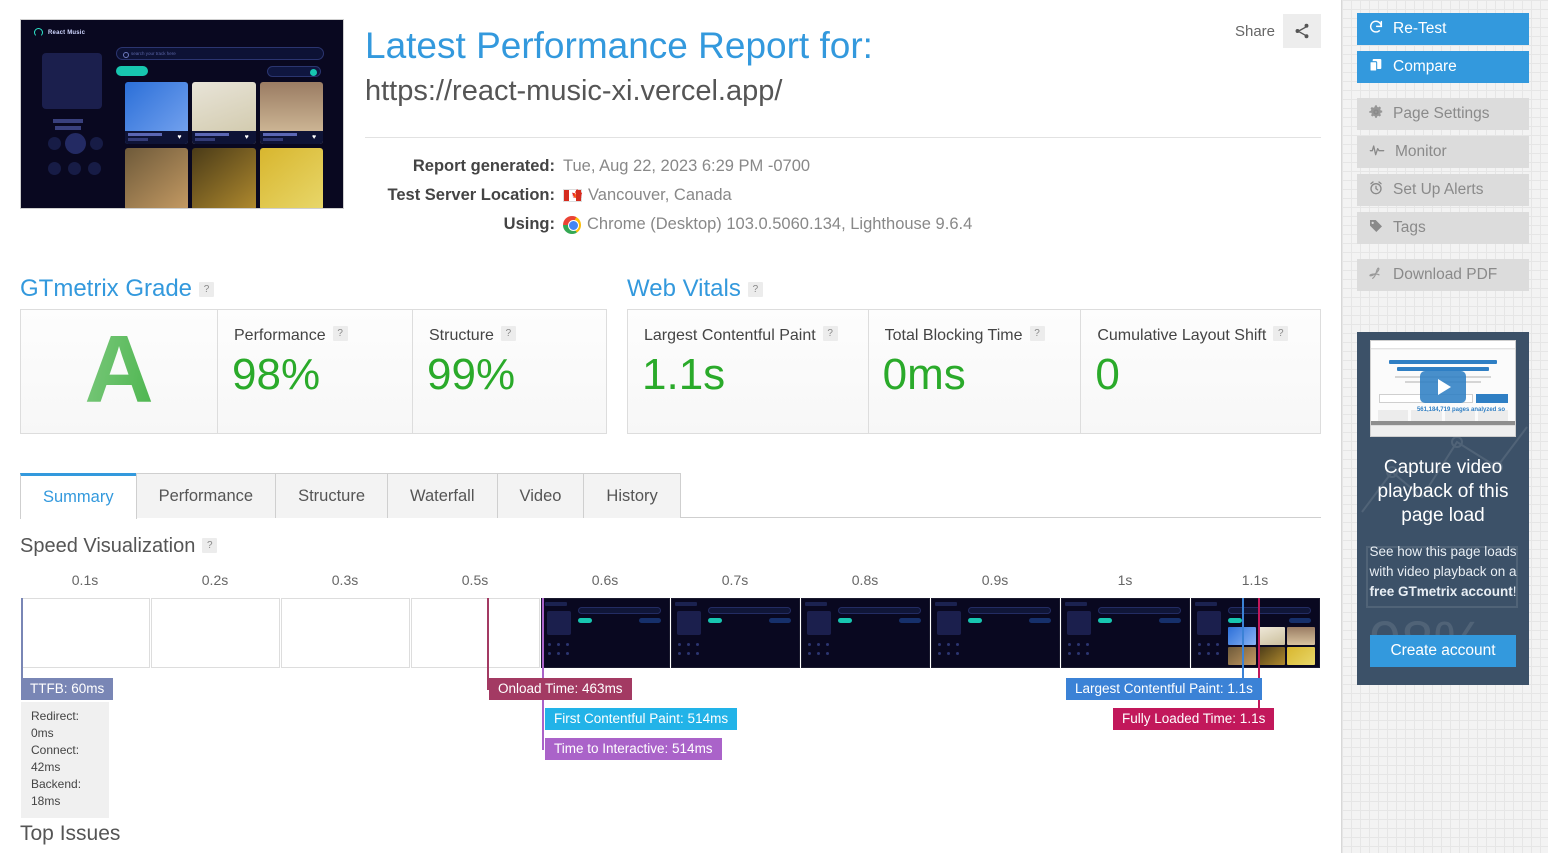 Image resolution: width=1548 pixels, height=853 pixels. I want to click on thumbnail-like-button, so click(74, 168).